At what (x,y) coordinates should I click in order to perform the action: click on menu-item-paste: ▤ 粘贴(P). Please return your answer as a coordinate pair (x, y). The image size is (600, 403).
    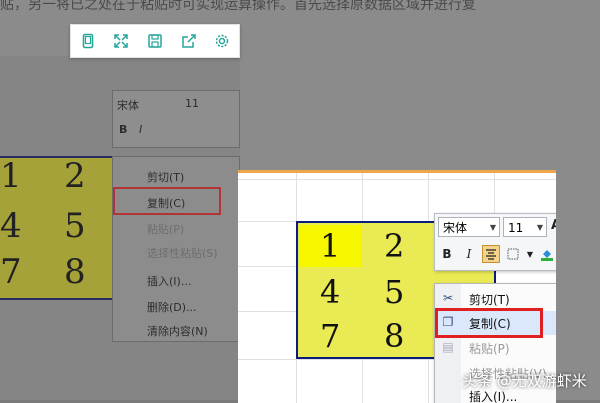
    Looking at the image, I should click on (495, 348).